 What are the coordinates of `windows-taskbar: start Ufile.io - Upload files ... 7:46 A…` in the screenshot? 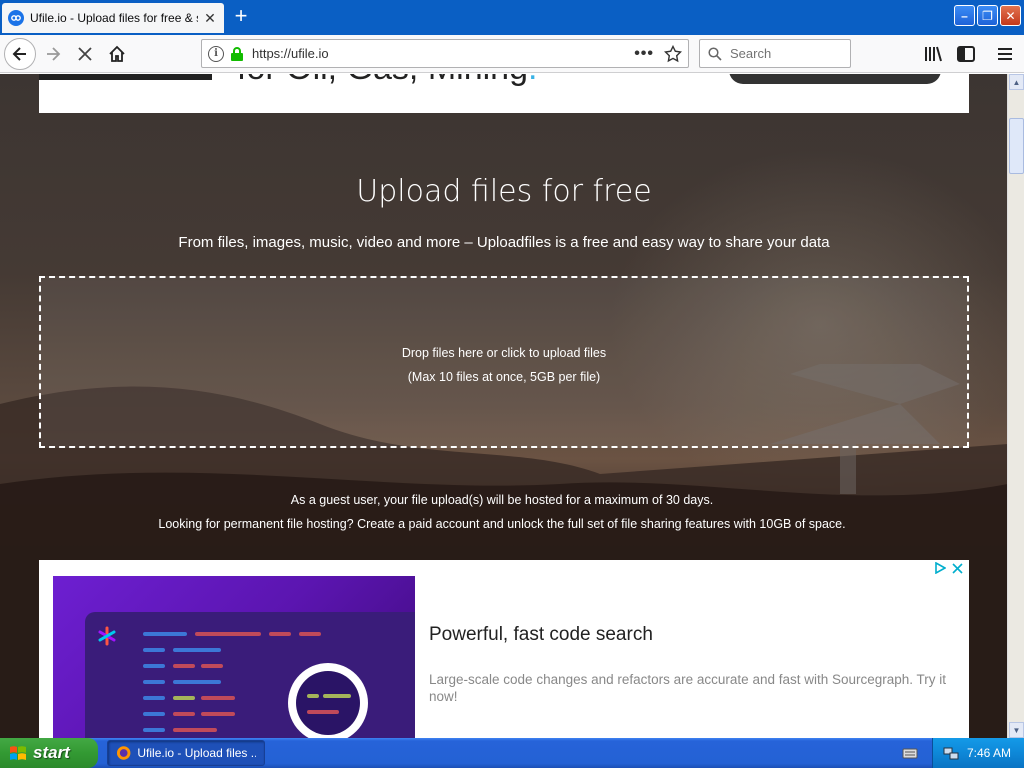 It's located at (512, 753).